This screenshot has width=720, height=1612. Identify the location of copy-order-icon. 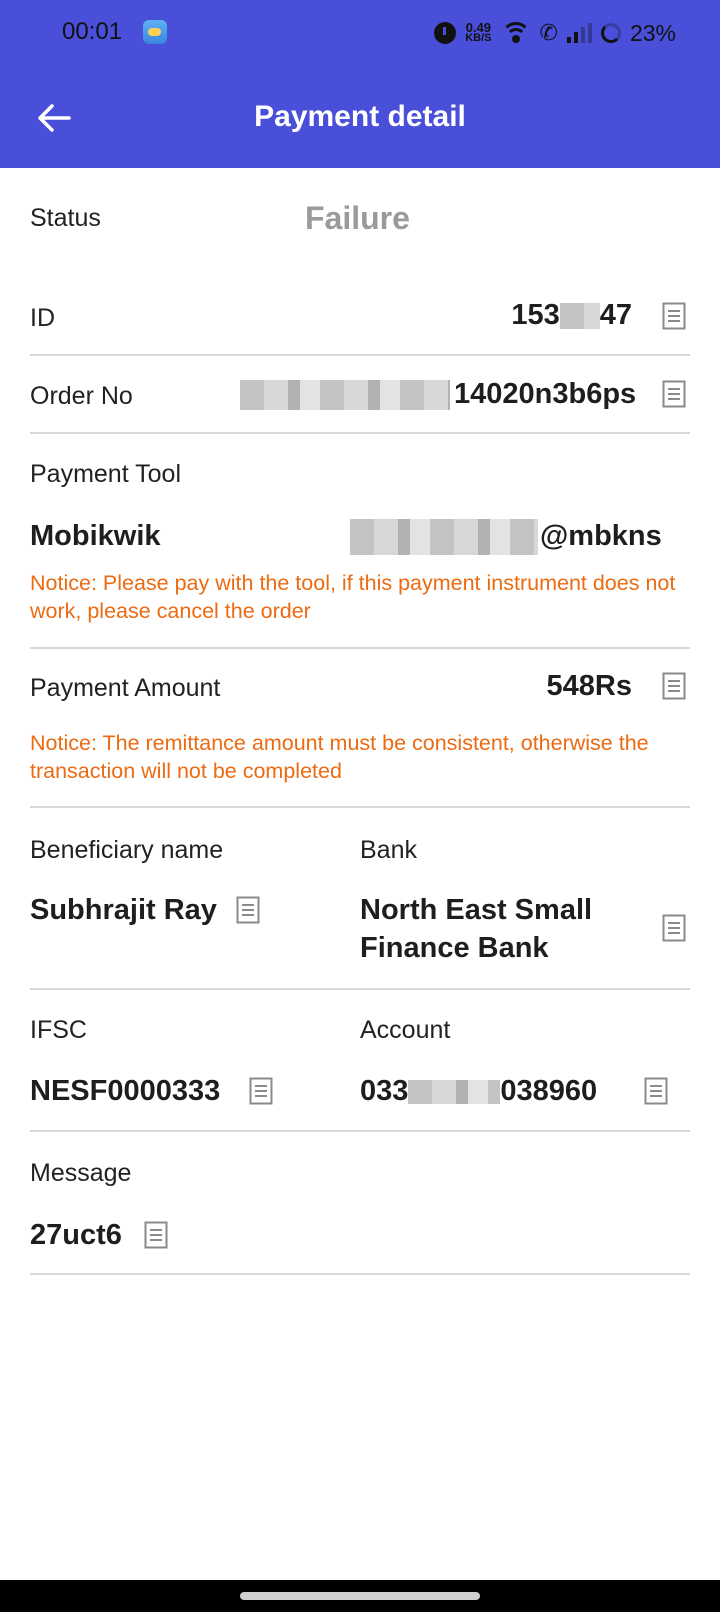
(674, 394).